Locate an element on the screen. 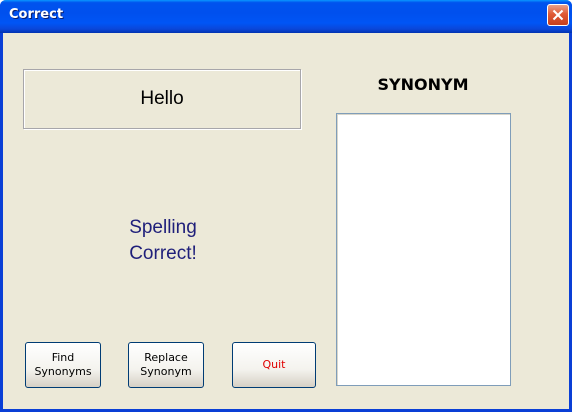 Image resolution: width=572 pixels, height=412 pixels. close-icon is located at coordinates (558, 15).